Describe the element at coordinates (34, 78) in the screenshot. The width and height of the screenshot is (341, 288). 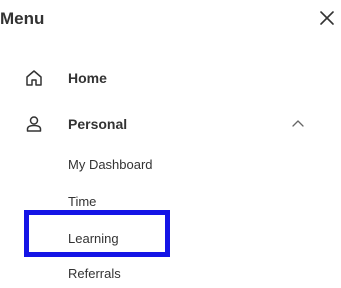
I see `home-icon` at that location.